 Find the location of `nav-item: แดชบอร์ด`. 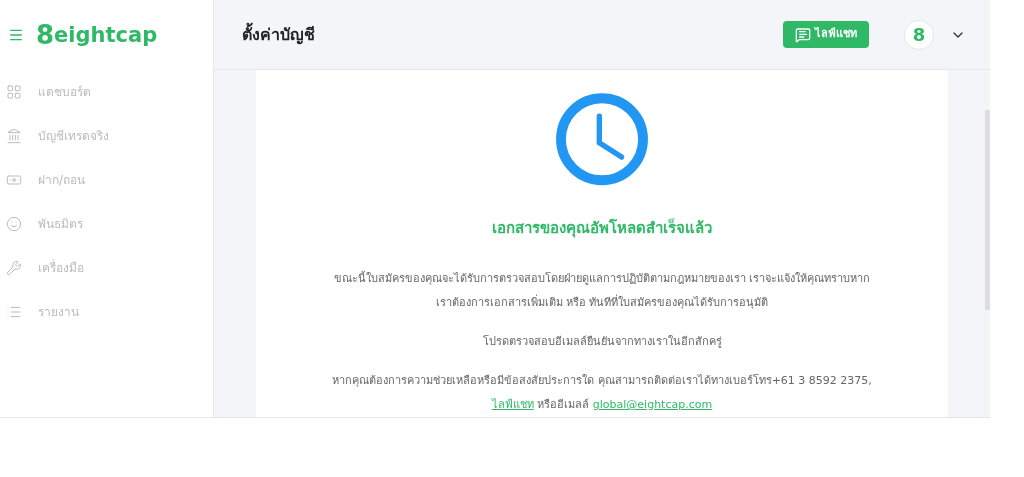

nav-item: แดชบอร์ด is located at coordinates (106, 92).